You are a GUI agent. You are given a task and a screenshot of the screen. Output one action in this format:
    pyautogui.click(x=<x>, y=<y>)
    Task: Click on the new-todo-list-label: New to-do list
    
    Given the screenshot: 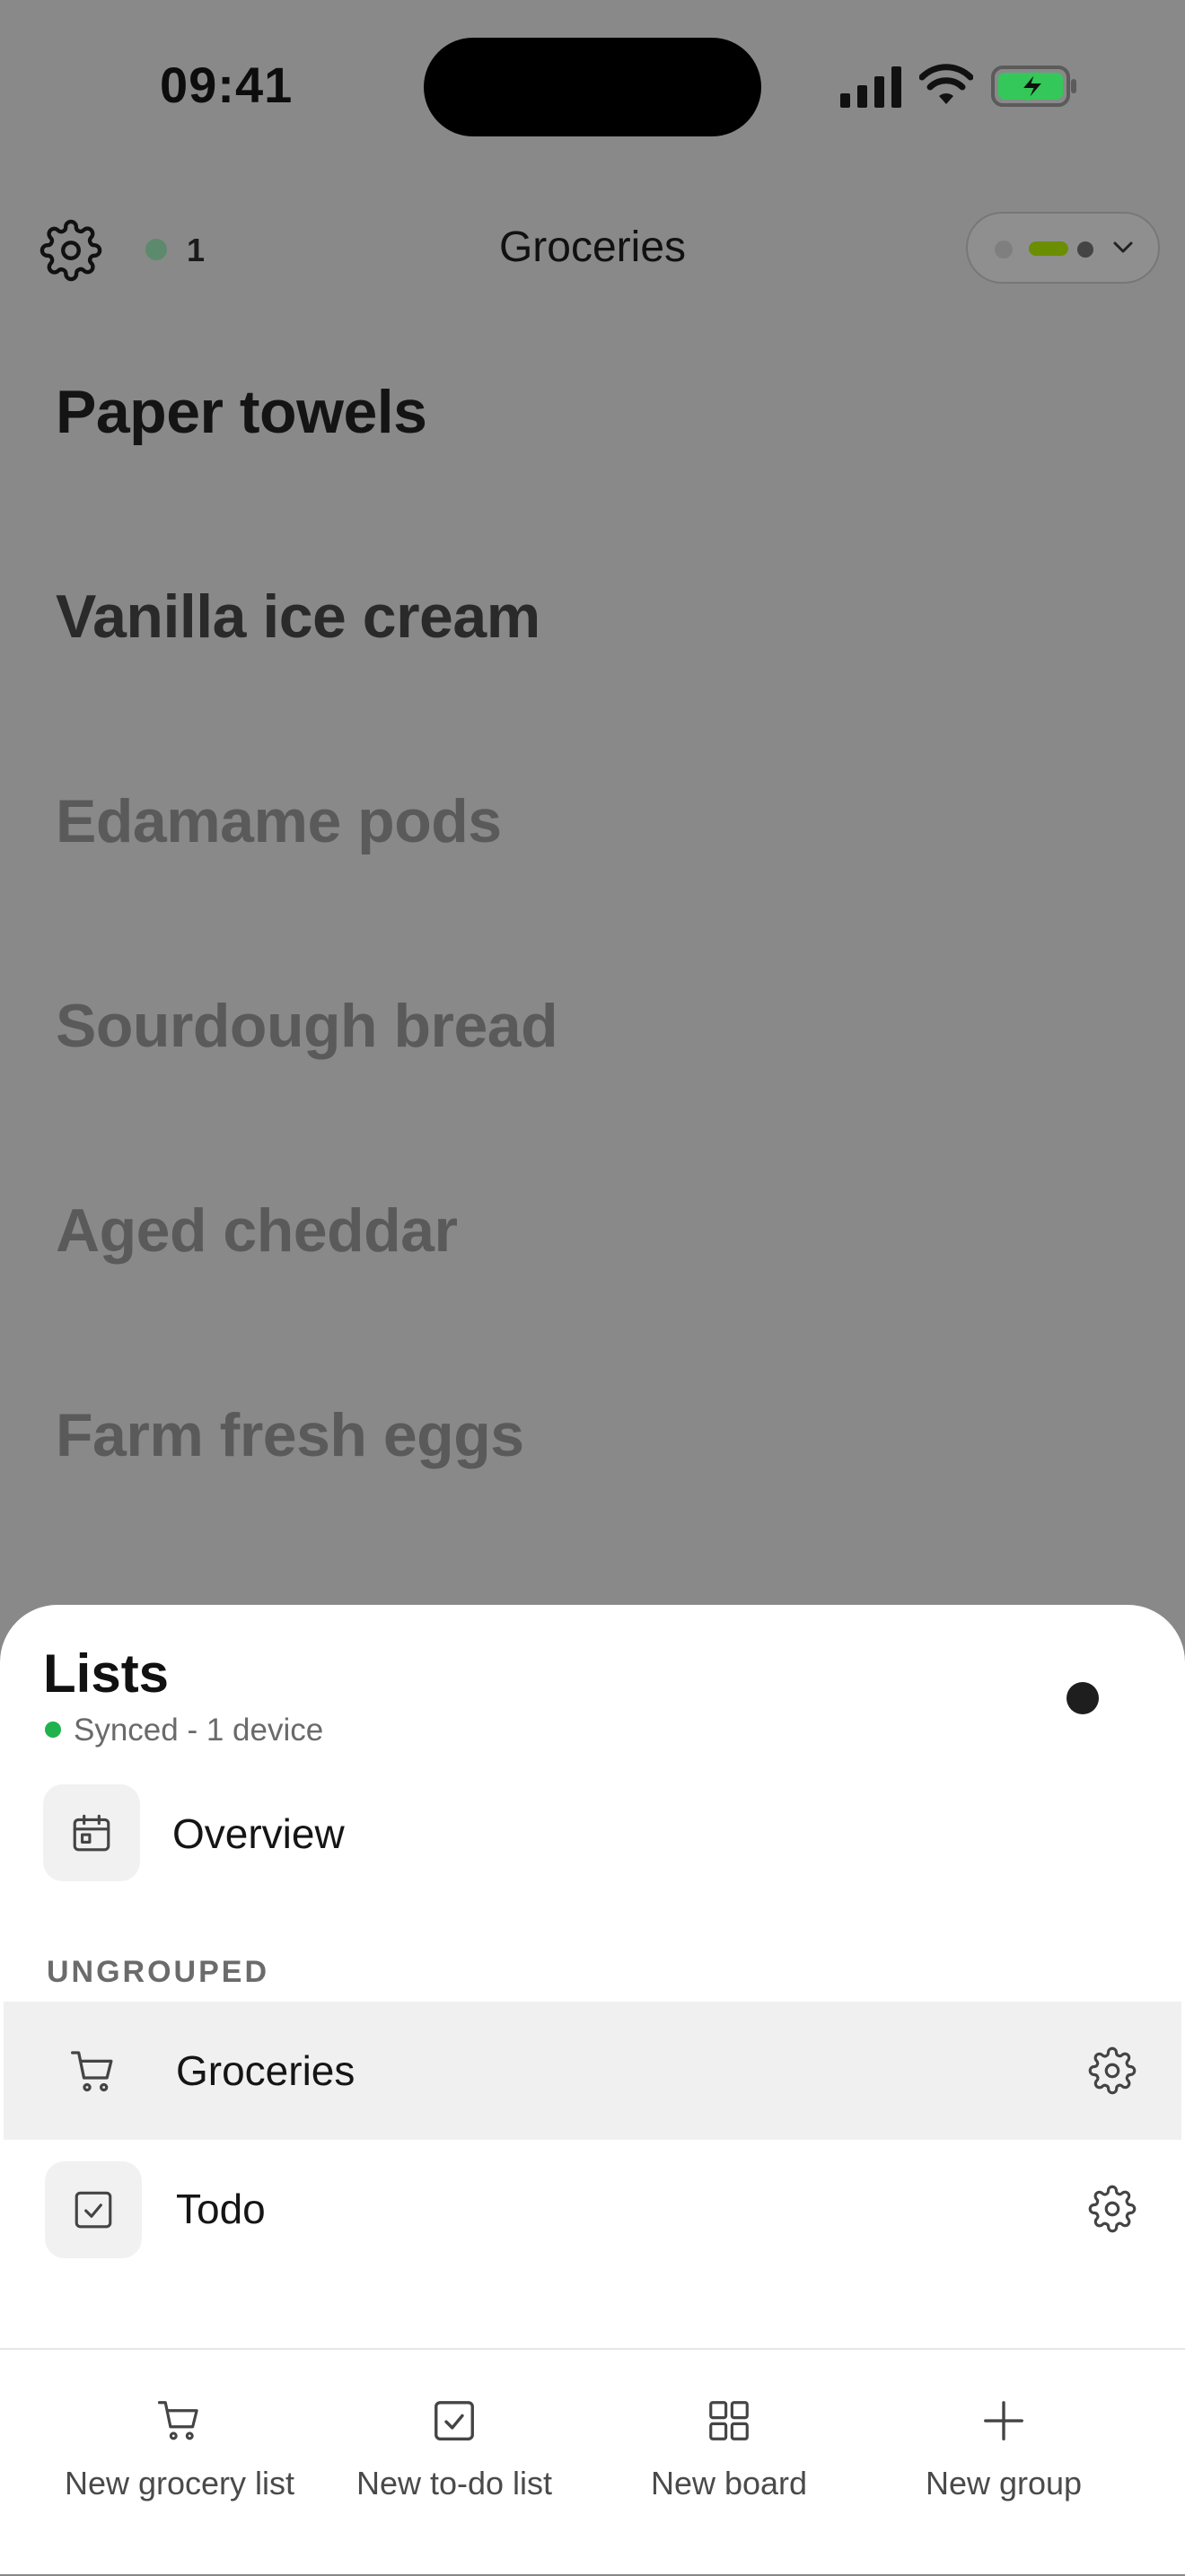 What is the action you would take?
    pyautogui.click(x=454, y=2483)
    